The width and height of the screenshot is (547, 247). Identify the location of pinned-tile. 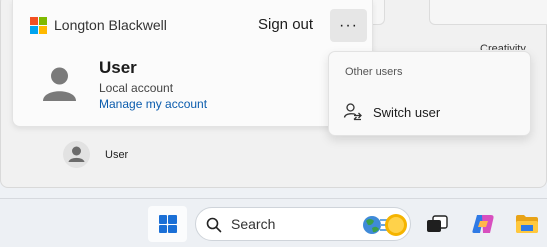
(488, 12).